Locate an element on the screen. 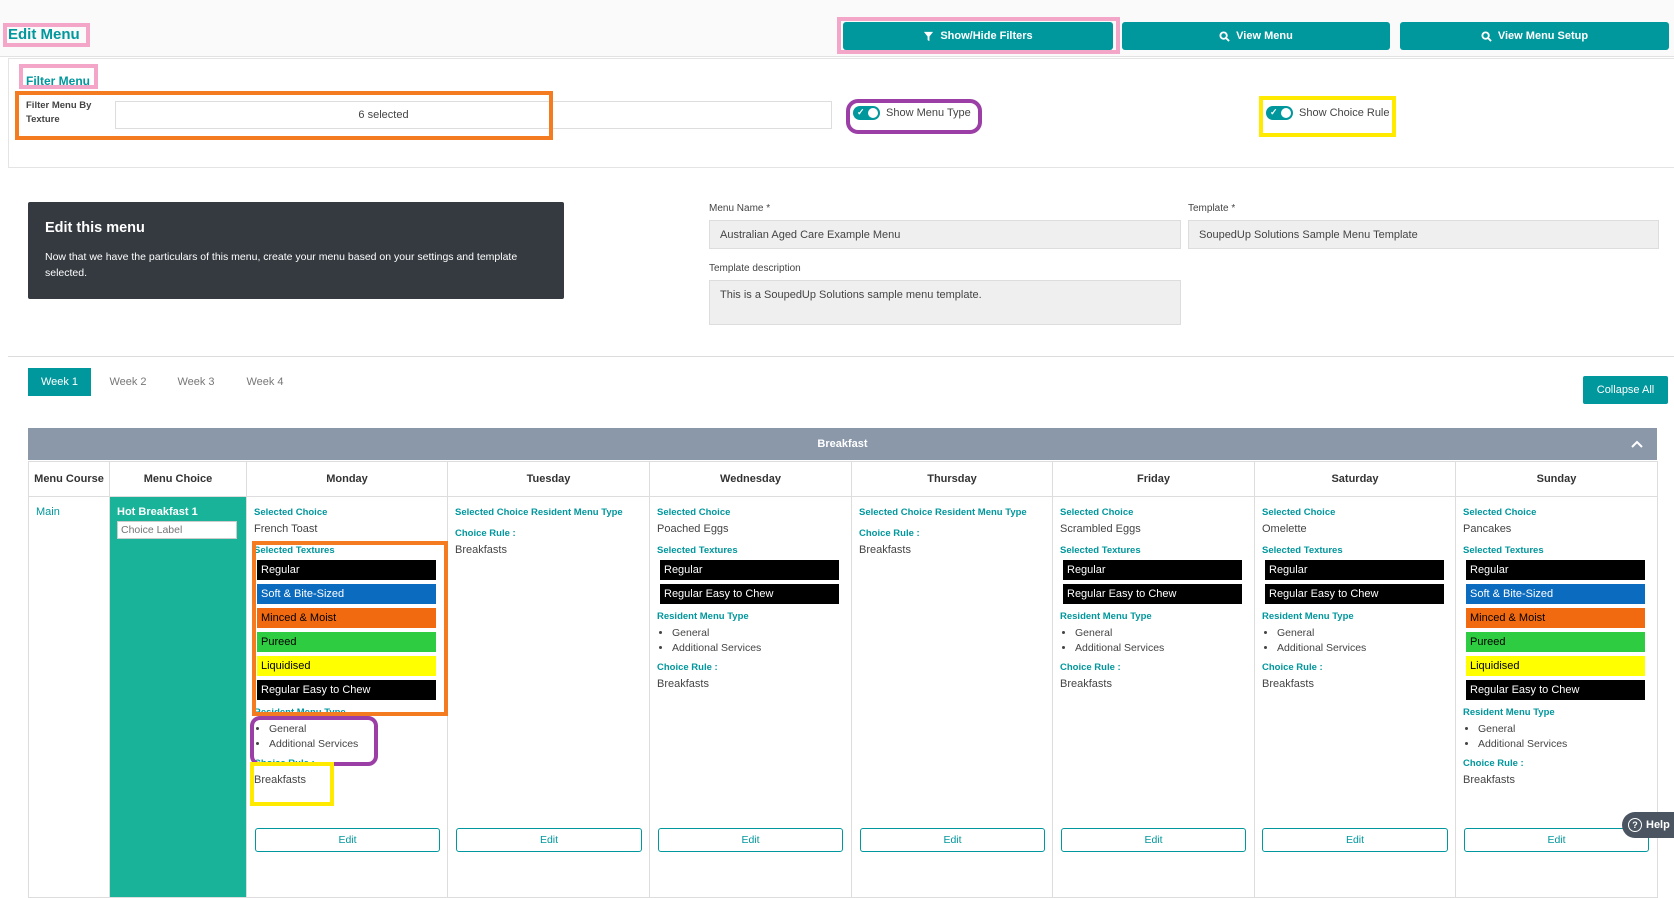  column-header: Monday is located at coordinates (347, 479).